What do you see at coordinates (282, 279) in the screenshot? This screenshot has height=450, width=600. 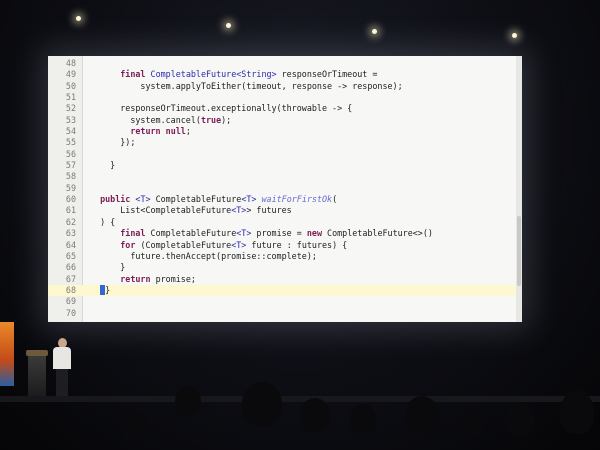 I see `code-line: 67 return promise;` at bounding box center [282, 279].